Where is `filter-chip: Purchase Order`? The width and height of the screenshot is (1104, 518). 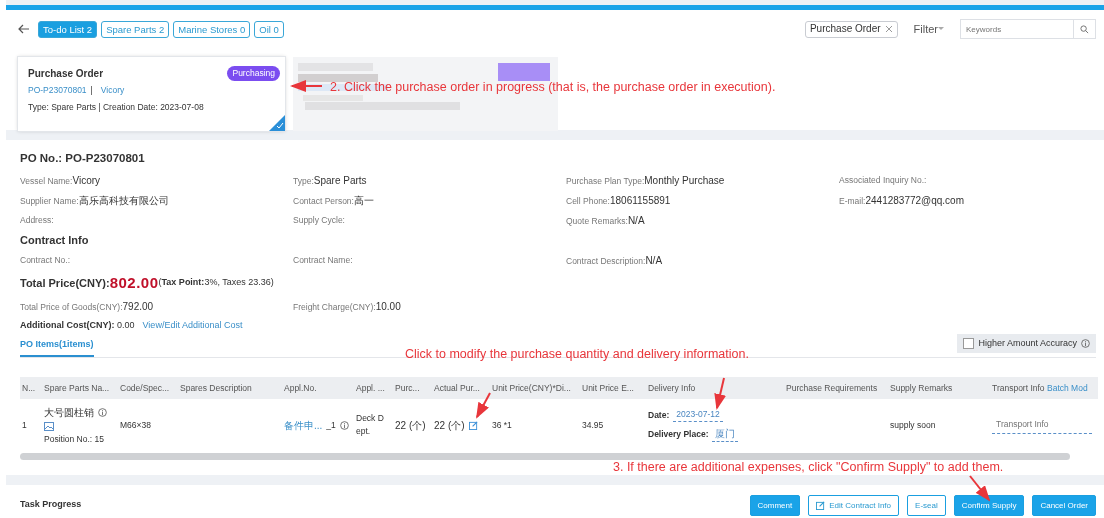
filter-chip: Purchase Order is located at coordinates (851, 29).